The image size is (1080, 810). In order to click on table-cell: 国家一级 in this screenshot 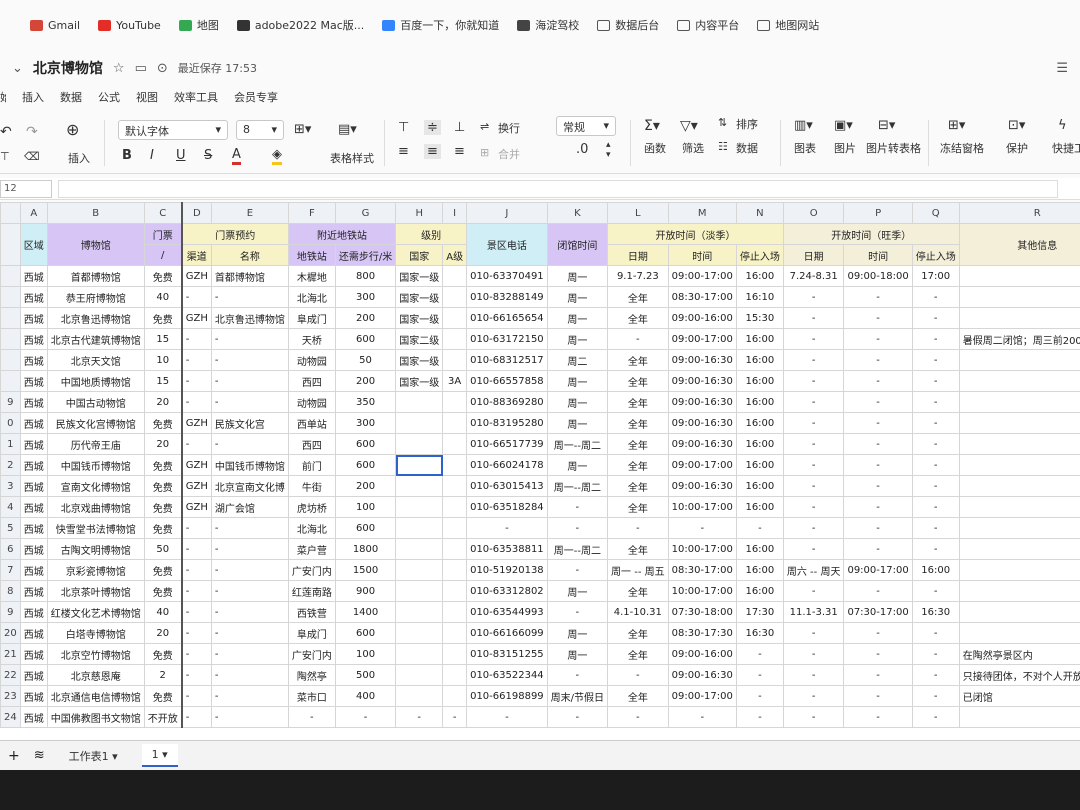, I will do `click(419, 276)`.